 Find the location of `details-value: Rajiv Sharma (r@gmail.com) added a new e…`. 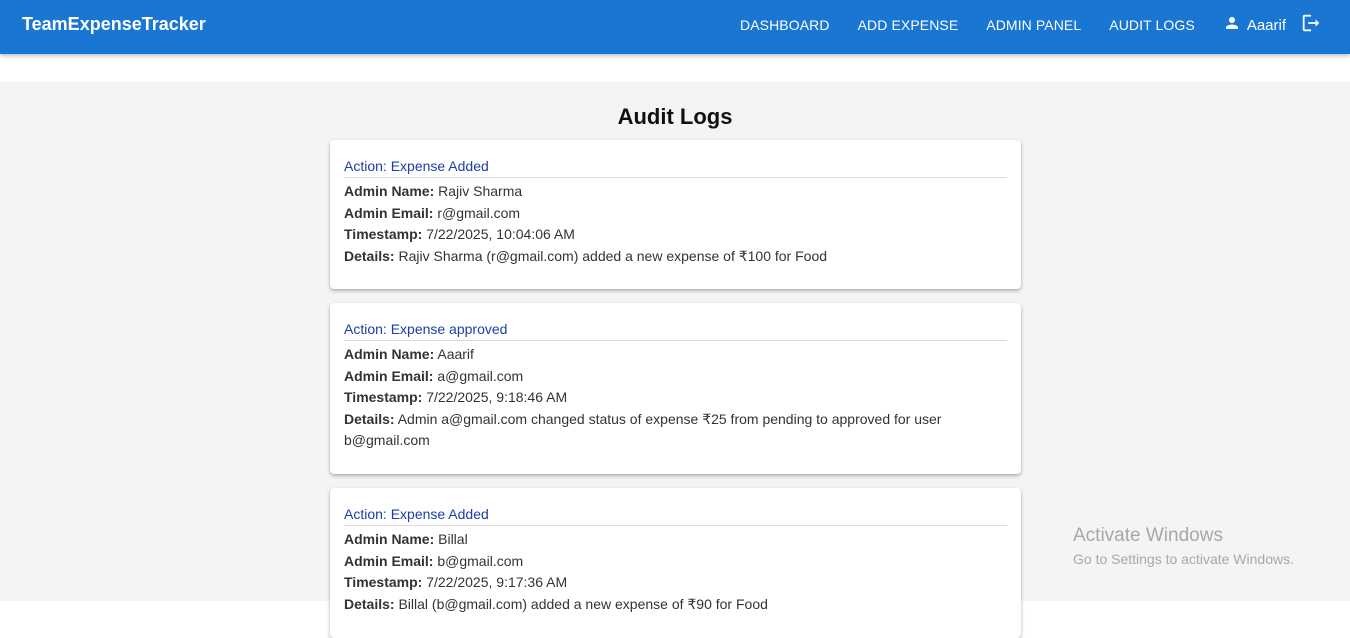

details-value: Rajiv Sharma (r@gmail.com) added a new e… is located at coordinates (613, 255).